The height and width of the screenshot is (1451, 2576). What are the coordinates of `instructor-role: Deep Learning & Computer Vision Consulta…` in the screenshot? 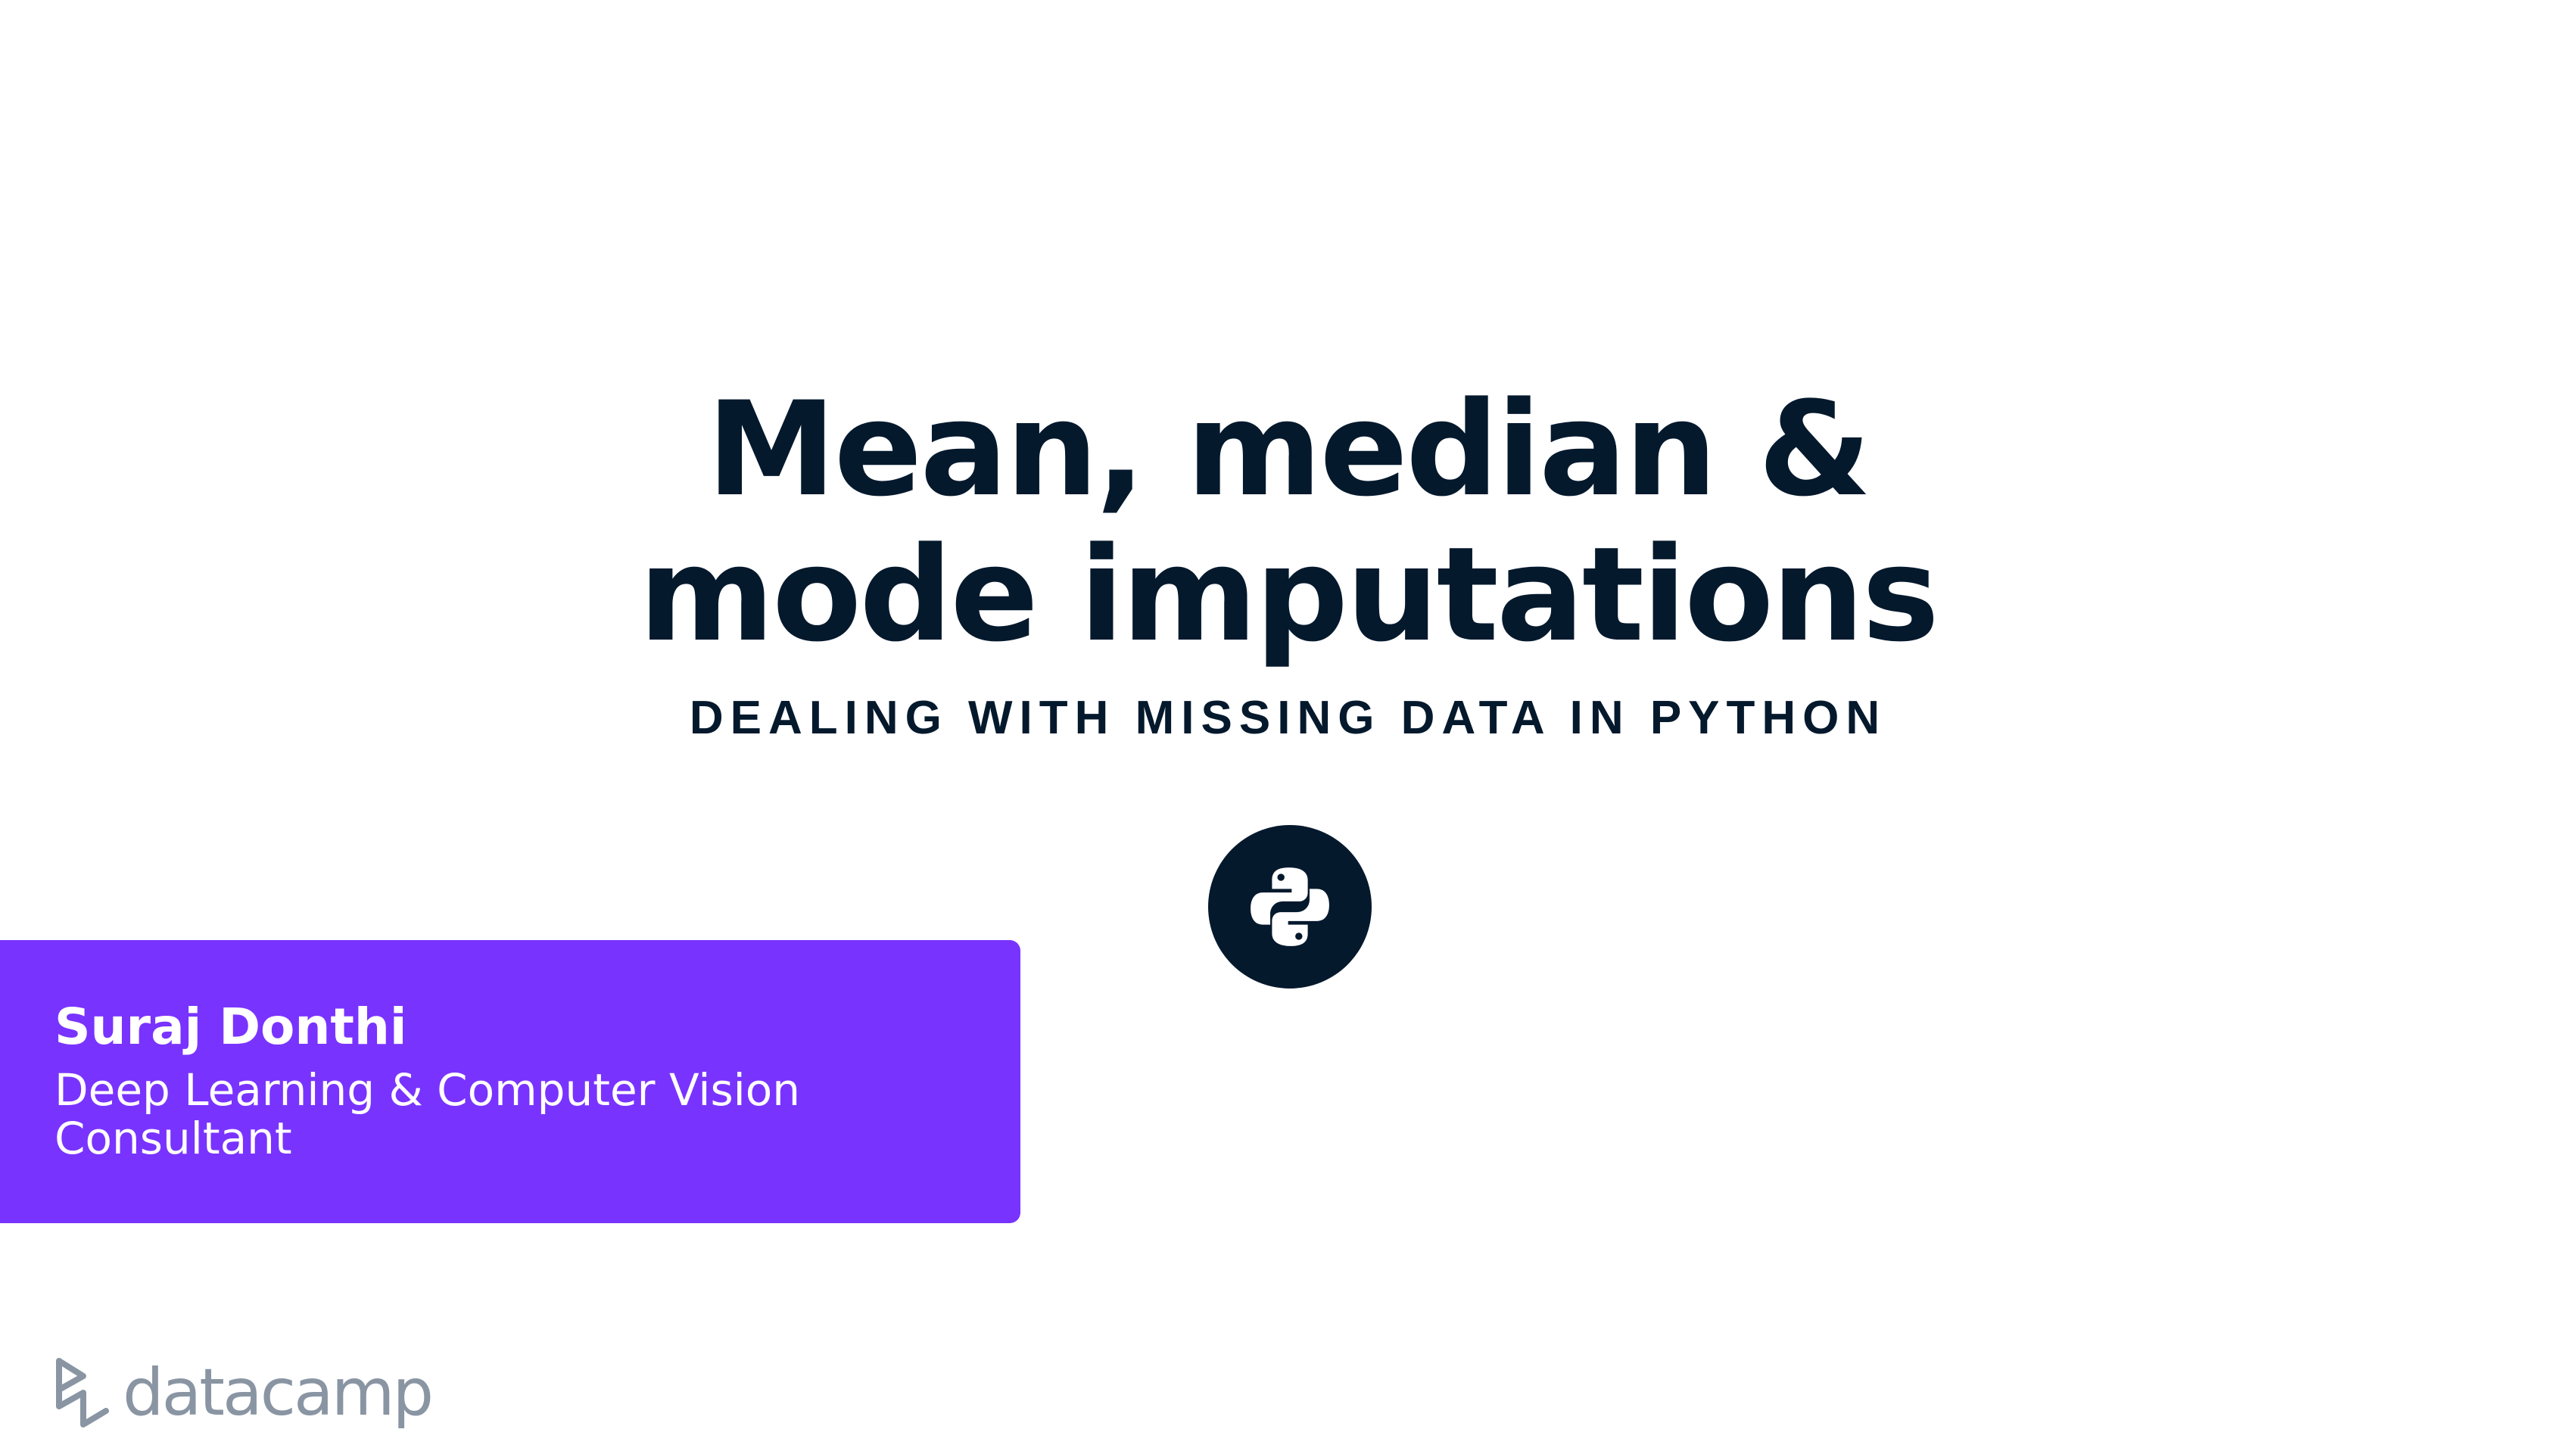 It's located at (428, 1114).